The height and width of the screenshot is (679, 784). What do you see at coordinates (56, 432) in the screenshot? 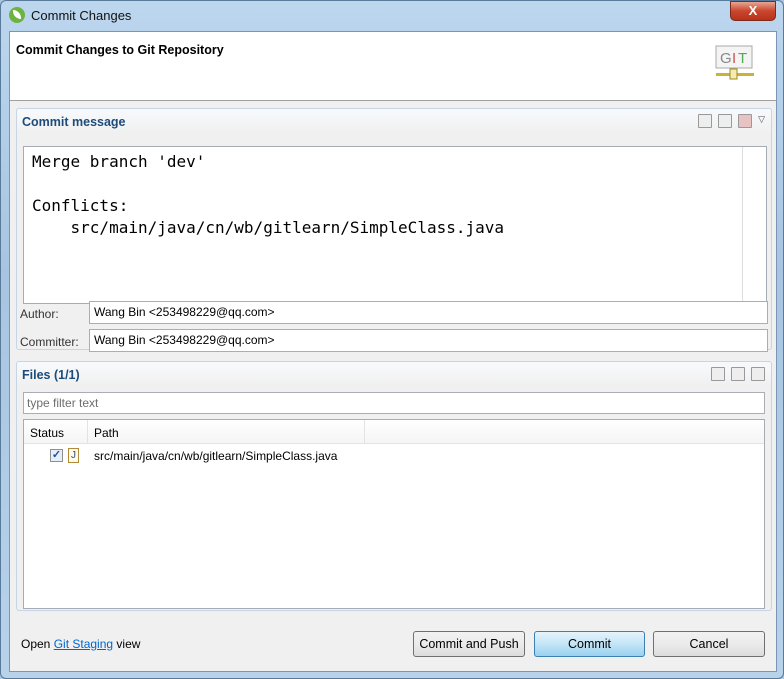
I see `column-status: Status` at bounding box center [56, 432].